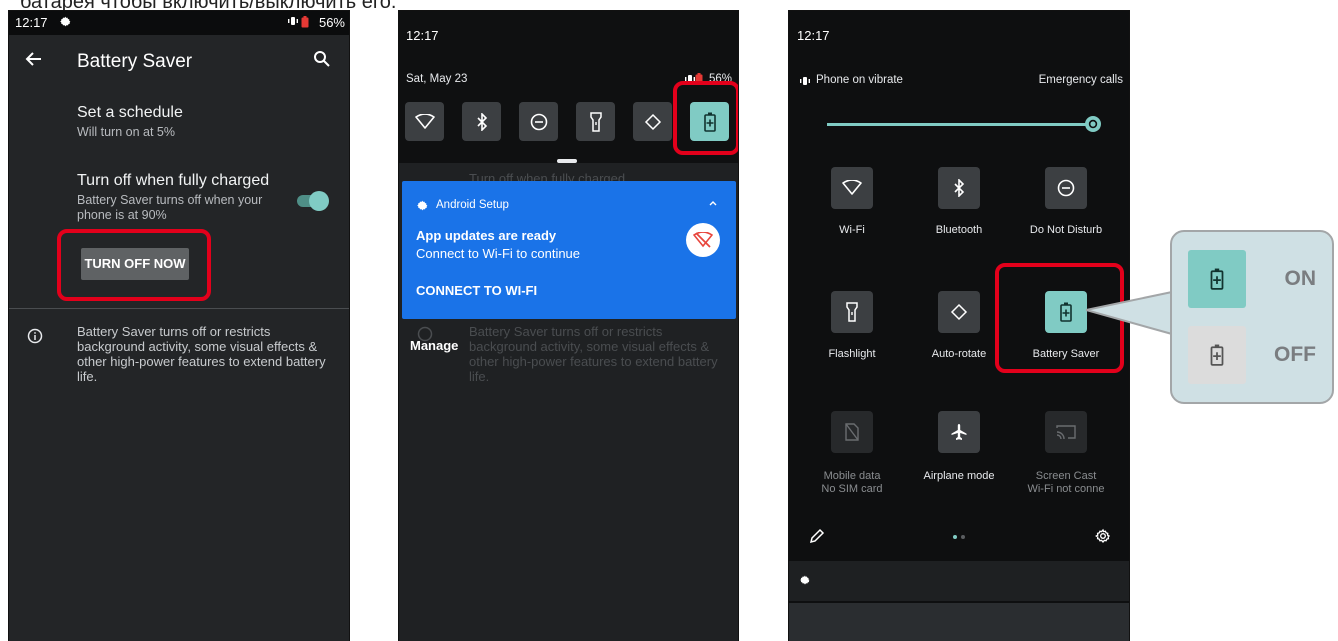  What do you see at coordinates (1081, 80) in the screenshot?
I see `emergency-calls-link: Emergency calls` at bounding box center [1081, 80].